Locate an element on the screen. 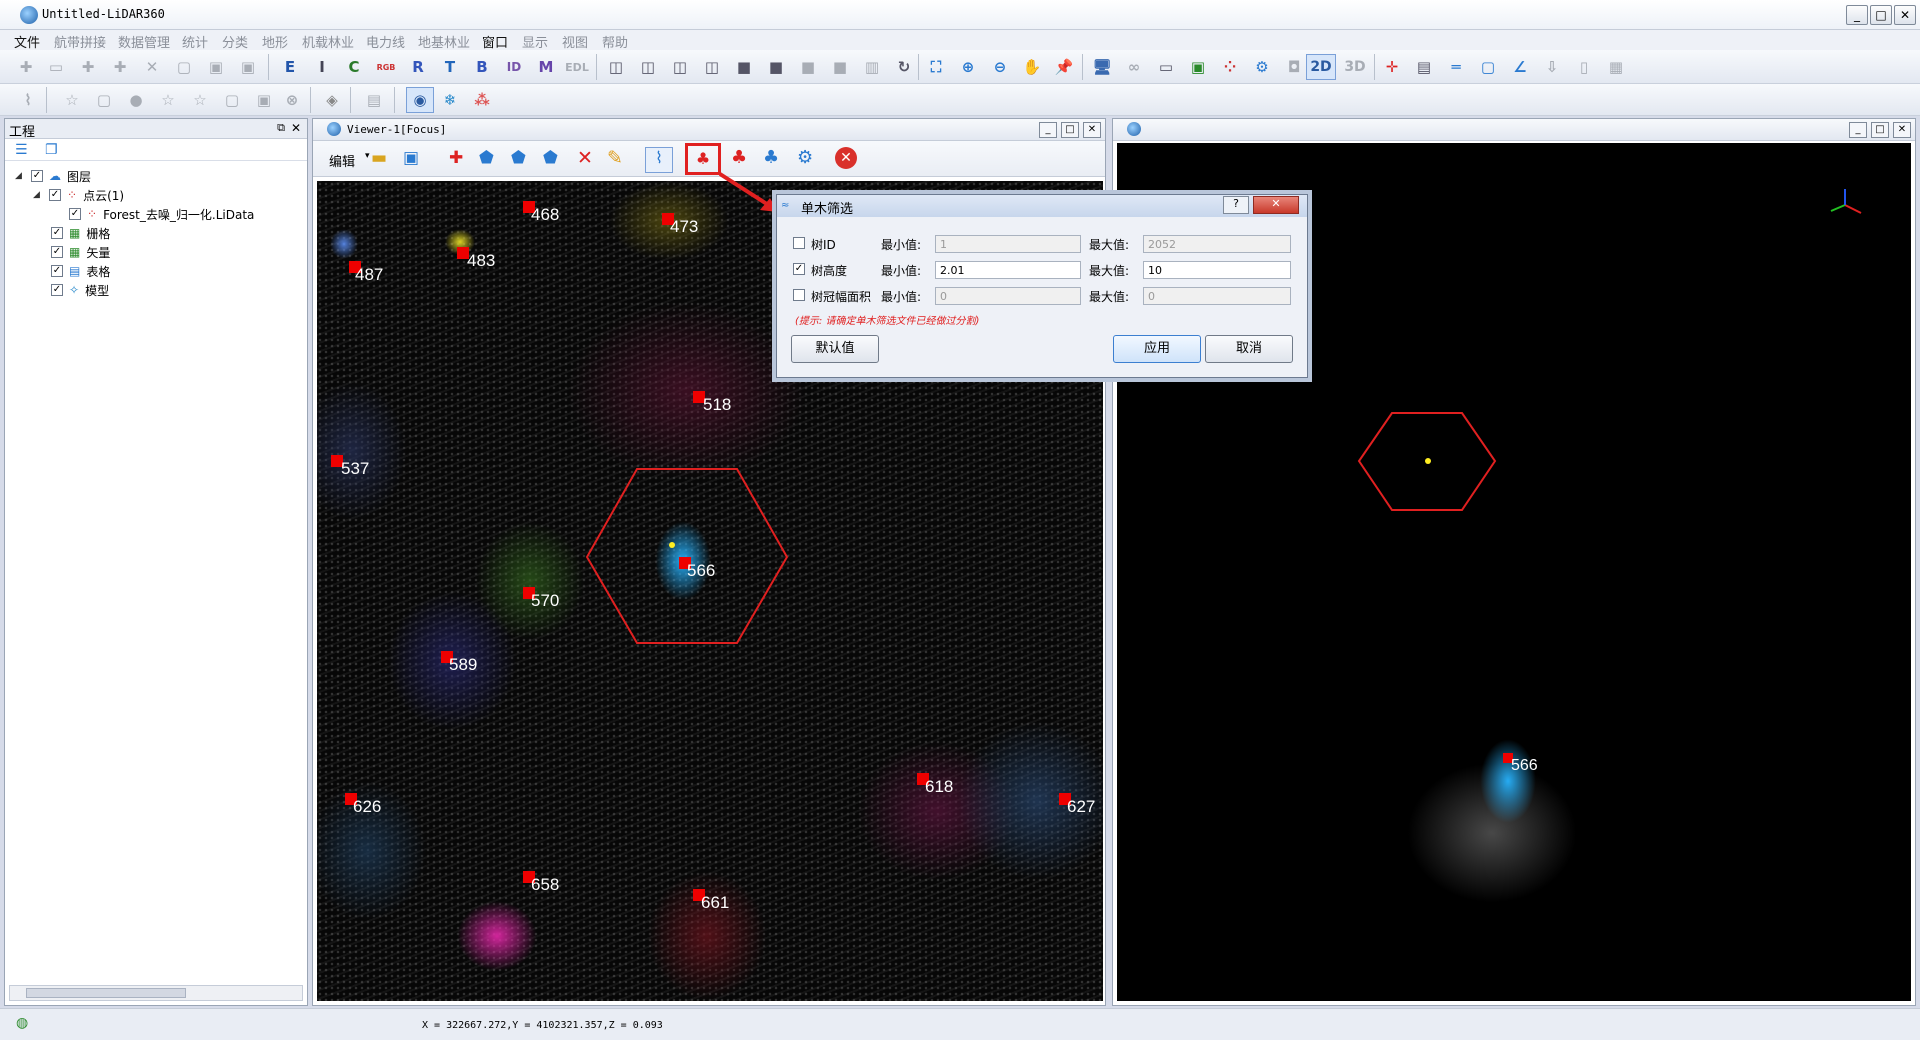 The width and height of the screenshot is (1920, 1040). crosshair-icon: ✛ is located at coordinates (1392, 67).